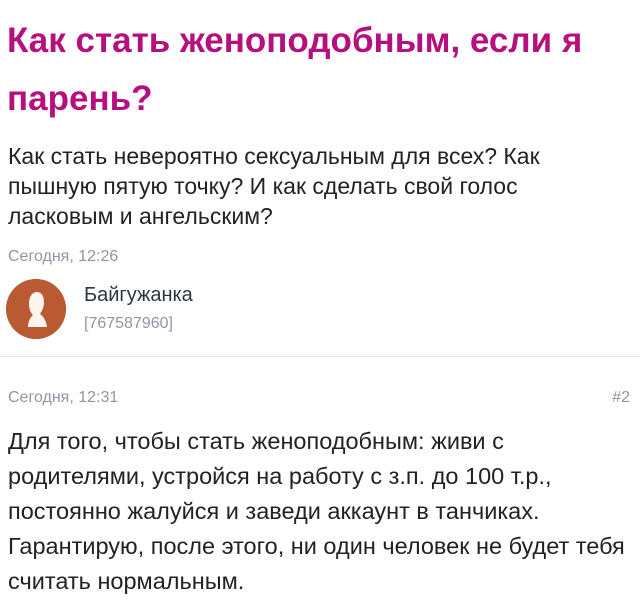  What do you see at coordinates (295, 69) in the screenshot?
I see `question-title: Как стать женоподобным, если я парень?` at bounding box center [295, 69].